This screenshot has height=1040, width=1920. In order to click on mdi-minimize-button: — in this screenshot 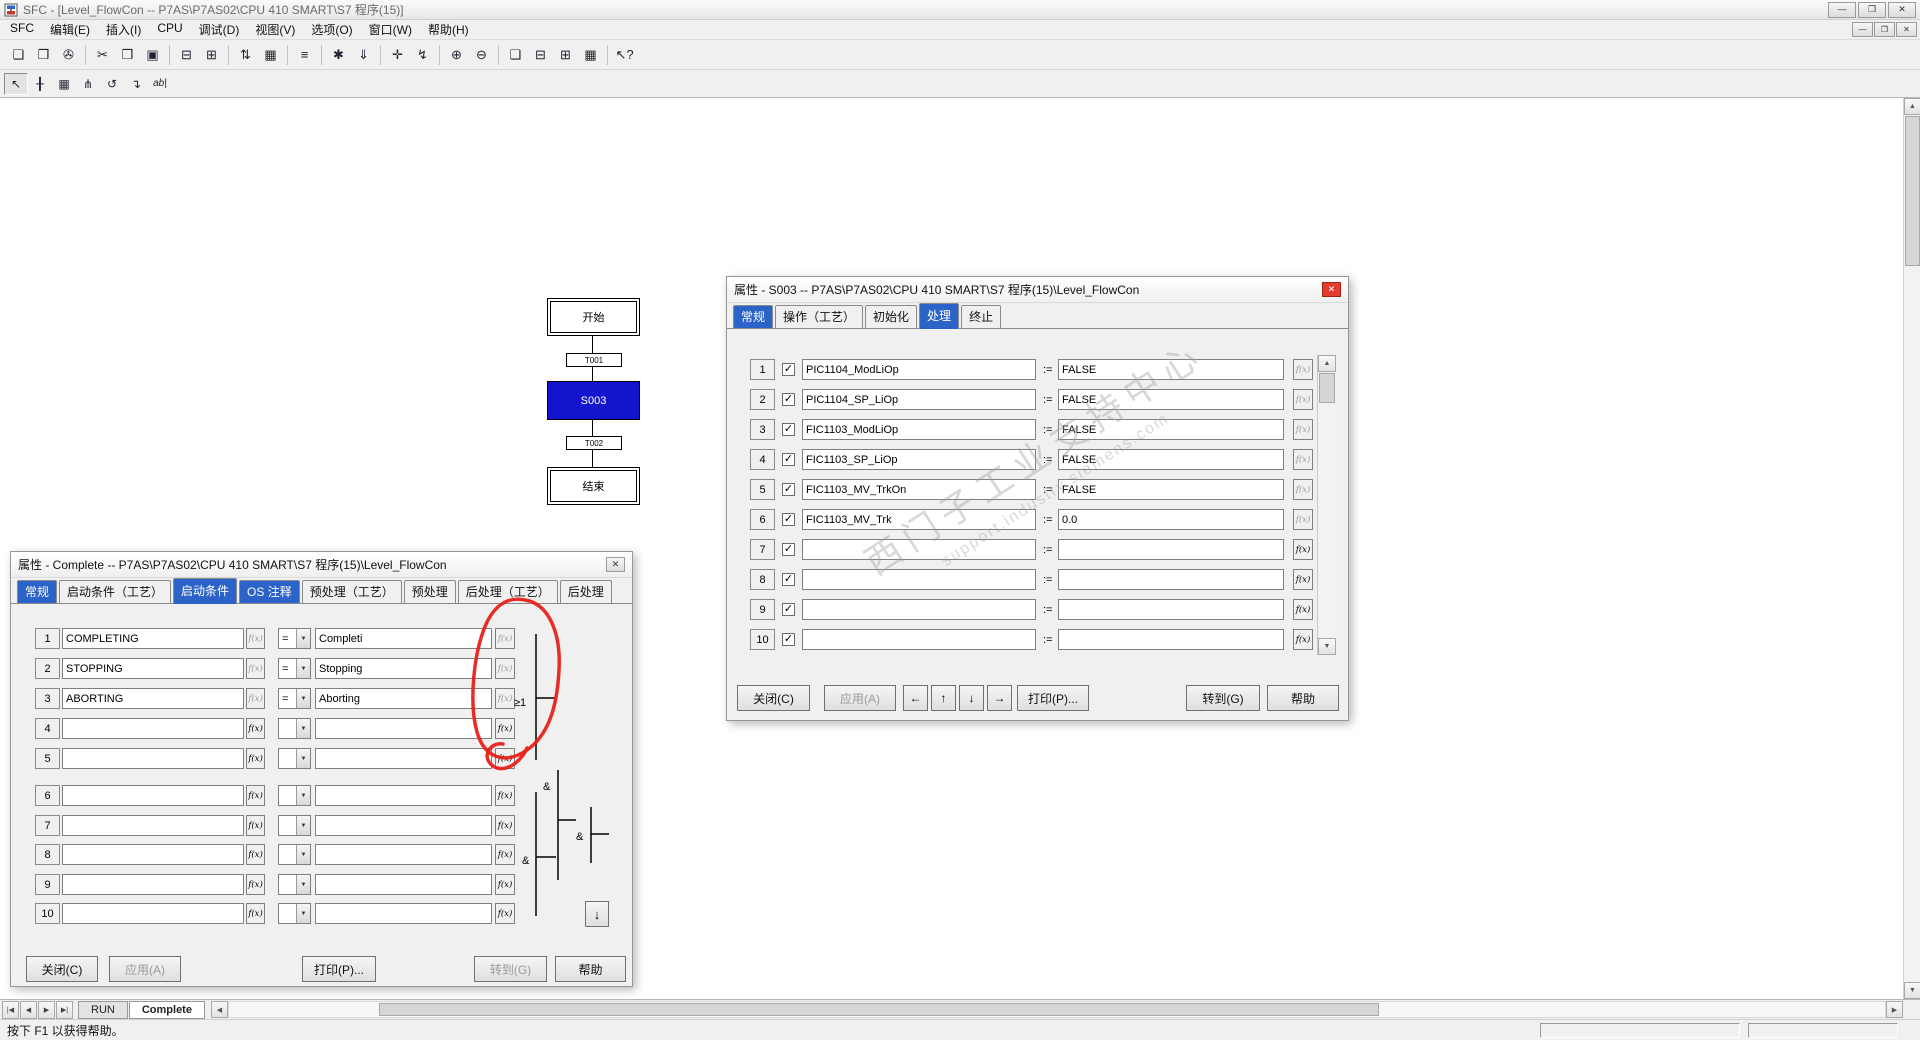, I will do `click(1862, 29)`.